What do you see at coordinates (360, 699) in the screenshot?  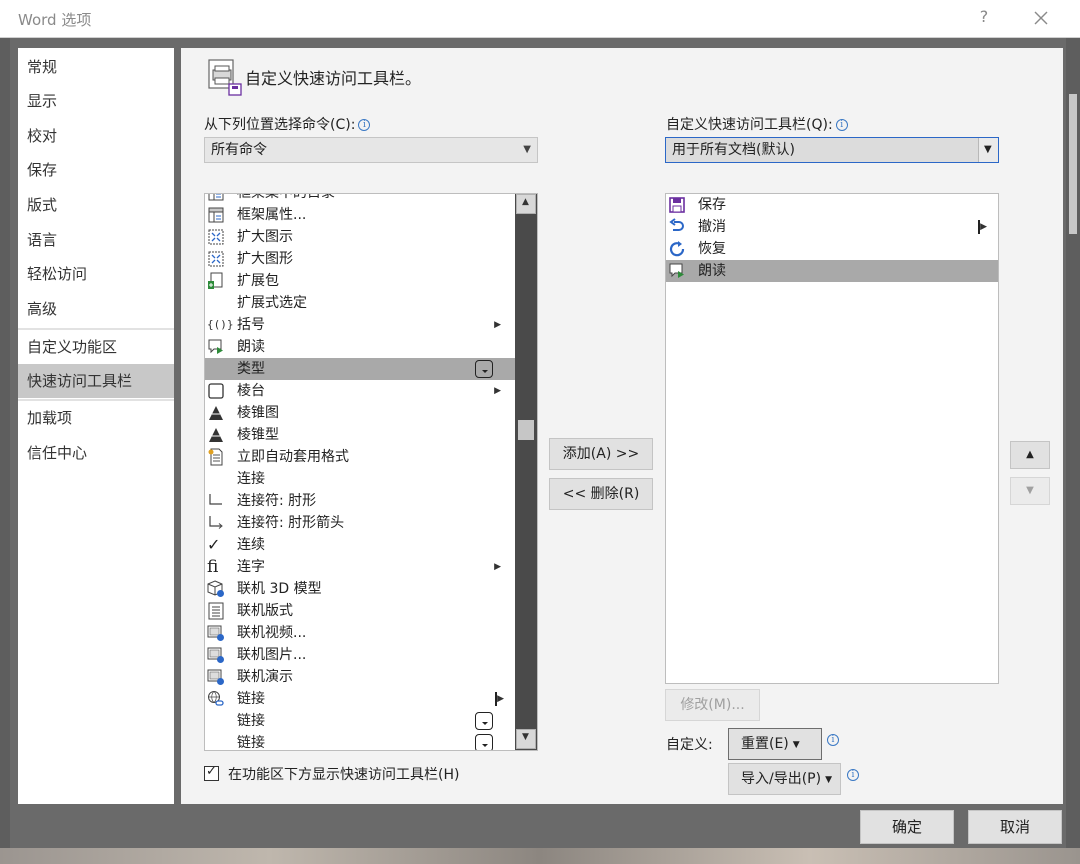 I see `list-item: 链接 ▶` at bounding box center [360, 699].